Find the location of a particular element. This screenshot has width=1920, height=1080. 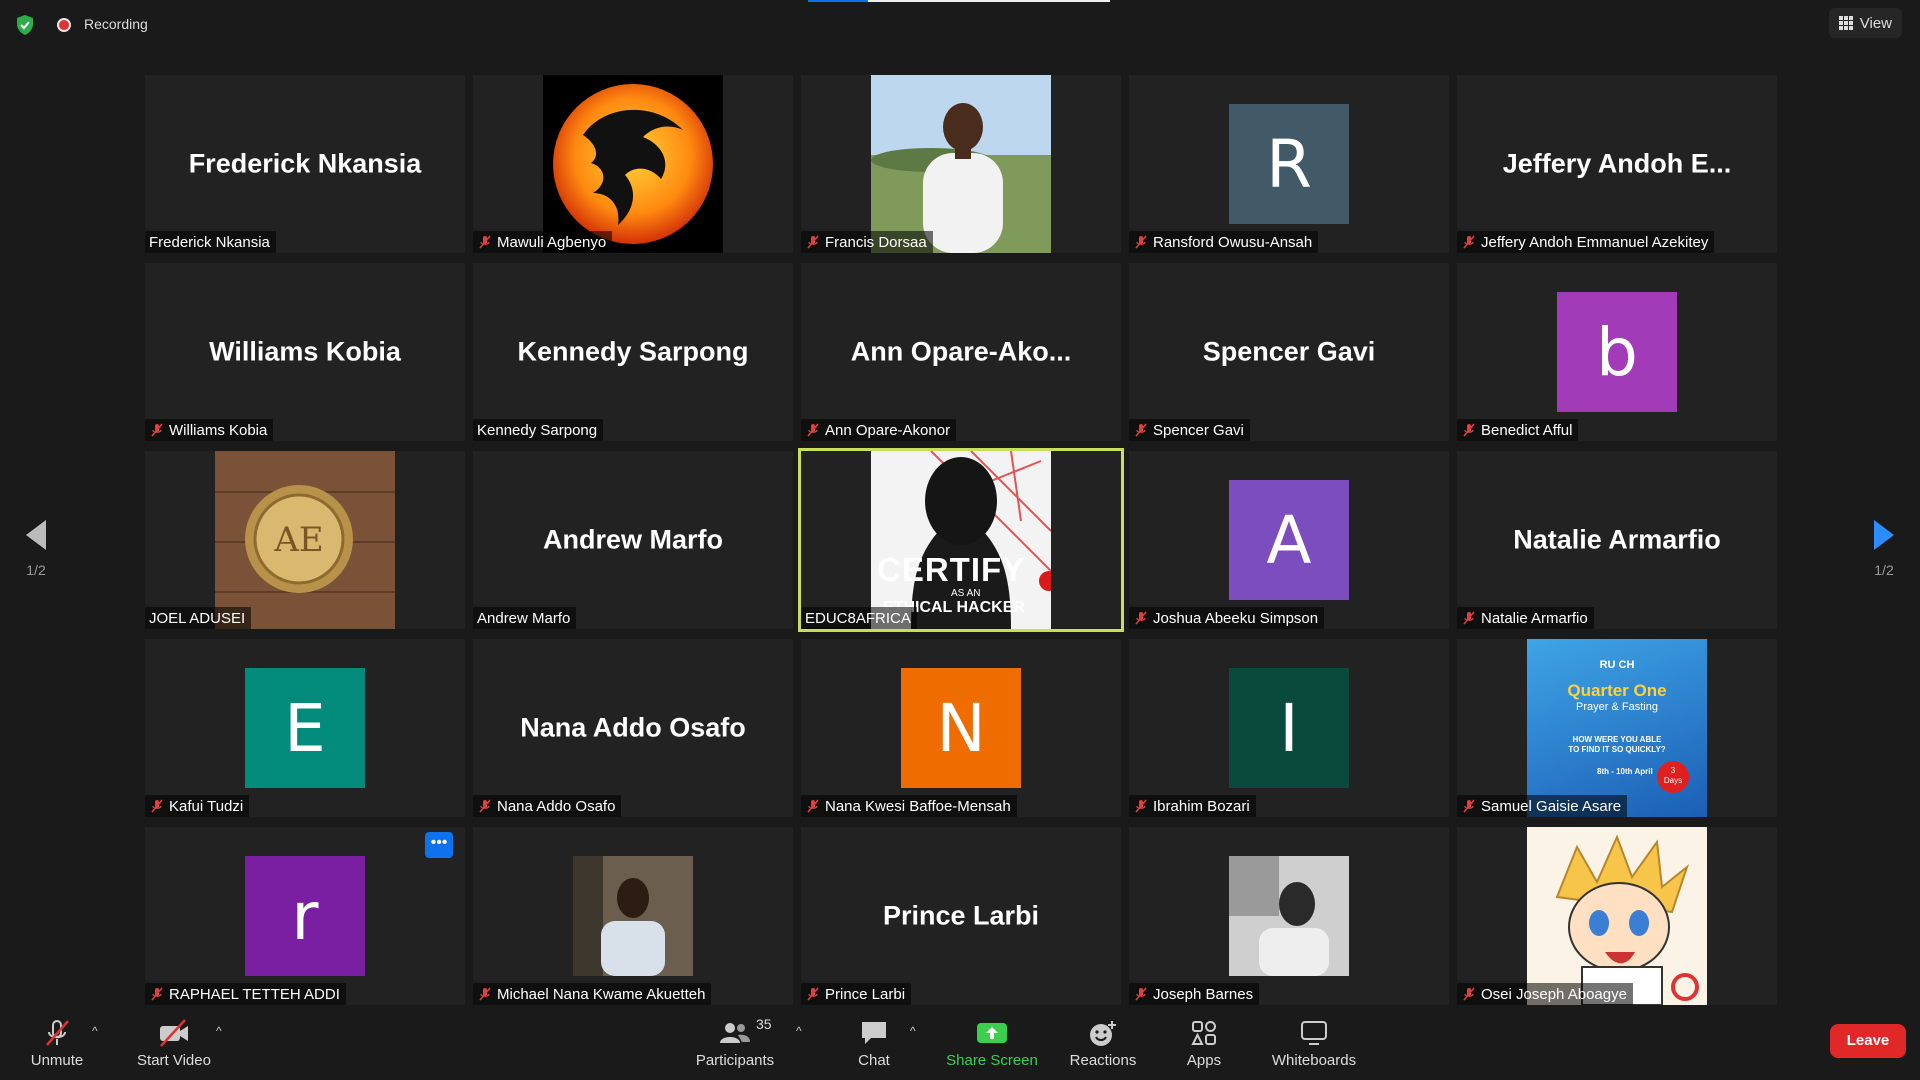

participant-name-tag: Joseph Barnes is located at coordinates (1194, 994).